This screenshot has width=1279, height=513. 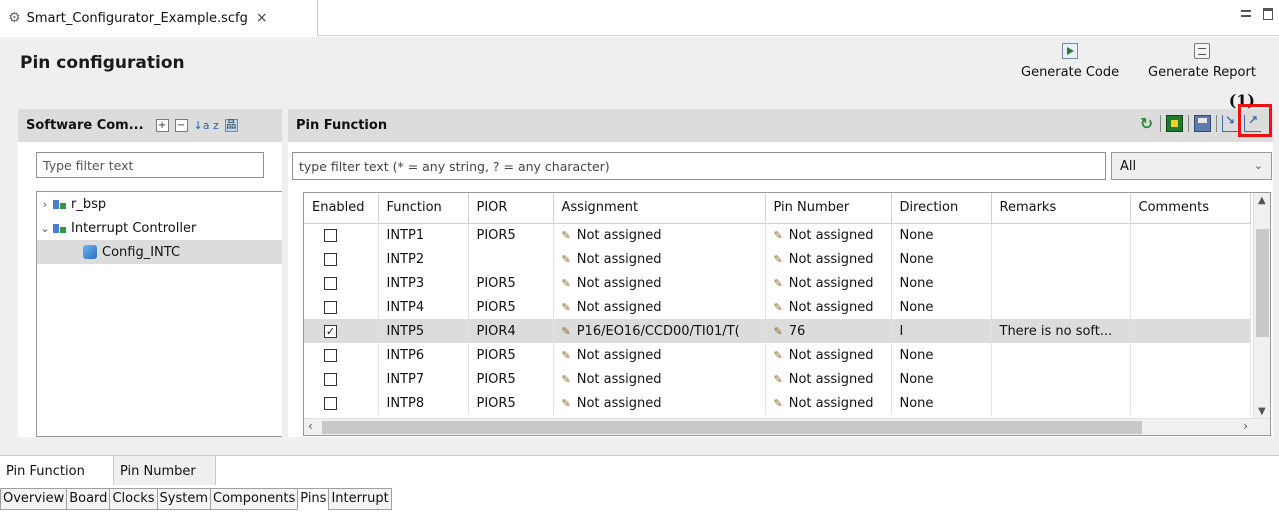 What do you see at coordinates (511, 208) in the screenshot?
I see `col-header-pior: PIOR` at bounding box center [511, 208].